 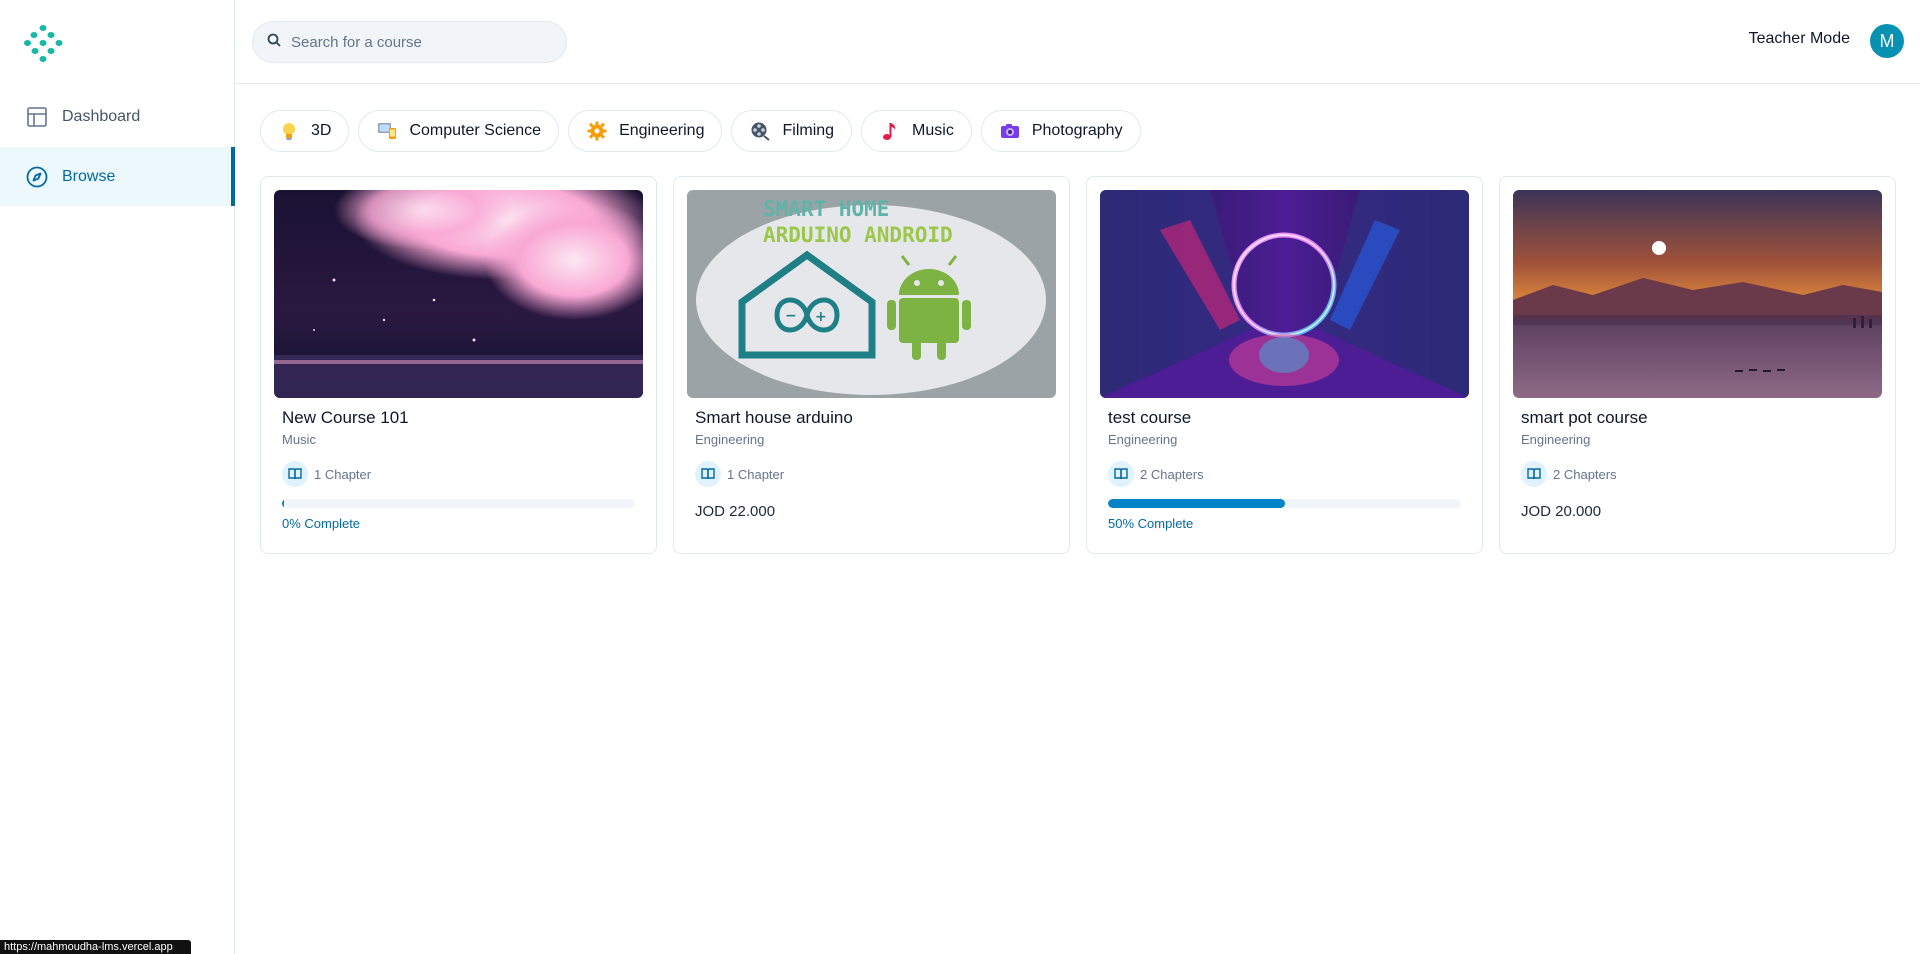 I want to click on sidebar-item-dashboard: Dashboard, so click(x=117, y=116).